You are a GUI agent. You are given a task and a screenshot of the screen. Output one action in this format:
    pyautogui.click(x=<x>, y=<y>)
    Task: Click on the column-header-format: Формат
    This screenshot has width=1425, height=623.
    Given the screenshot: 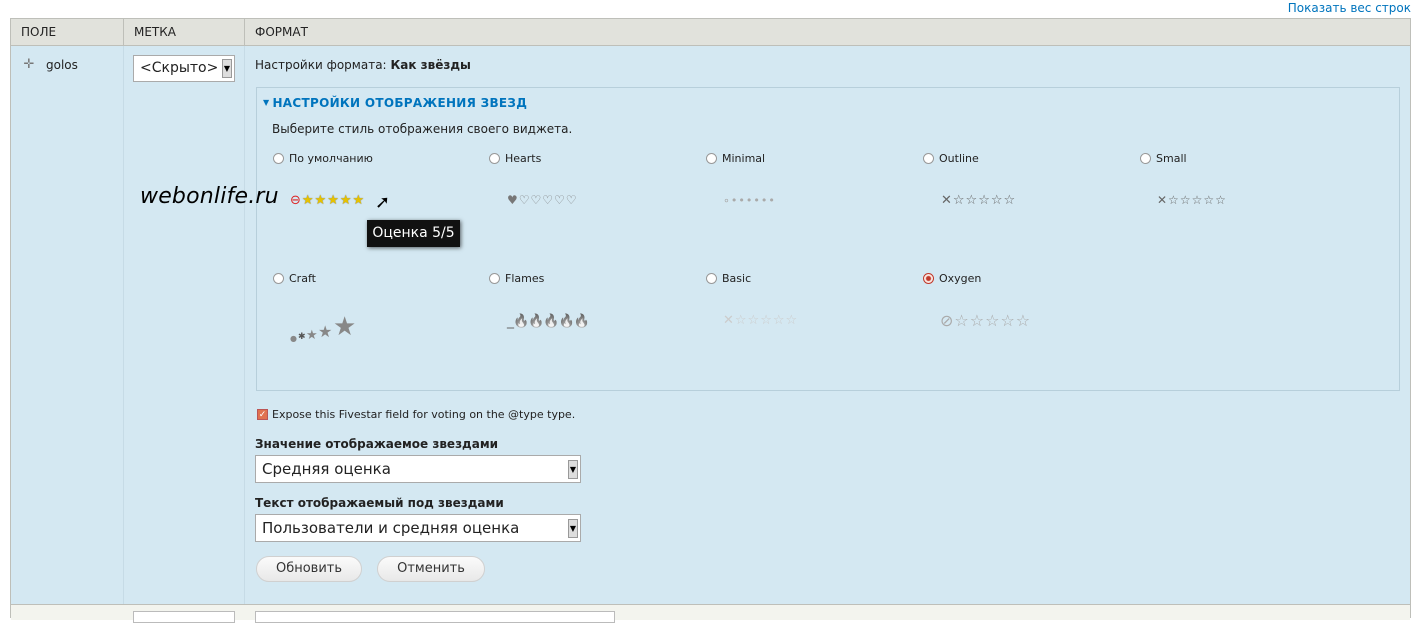 What is the action you would take?
    pyautogui.click(x=444, y=32)
    